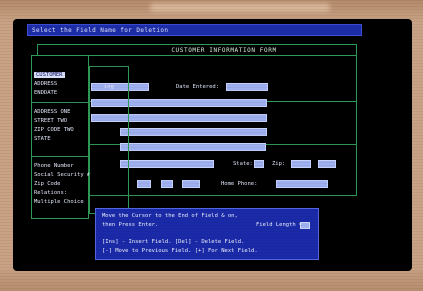 The width and height of the screenshot is (423, 291). Describe the element at coordinates (45, 84) in the screenshot. I see `menu-item-address: ADDRESS` at that location.